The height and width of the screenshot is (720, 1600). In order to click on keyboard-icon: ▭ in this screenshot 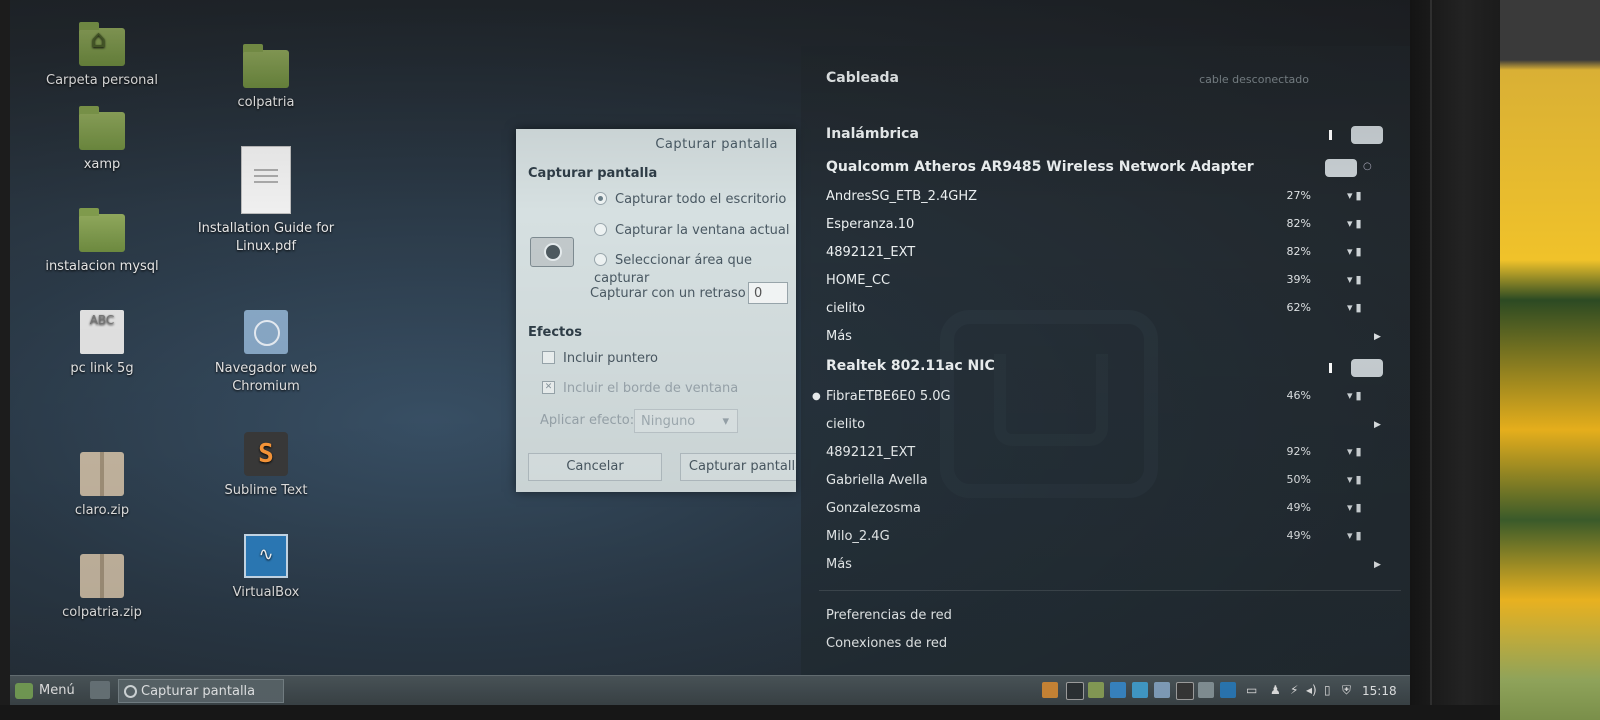, I will do `click(1254, 690)`.